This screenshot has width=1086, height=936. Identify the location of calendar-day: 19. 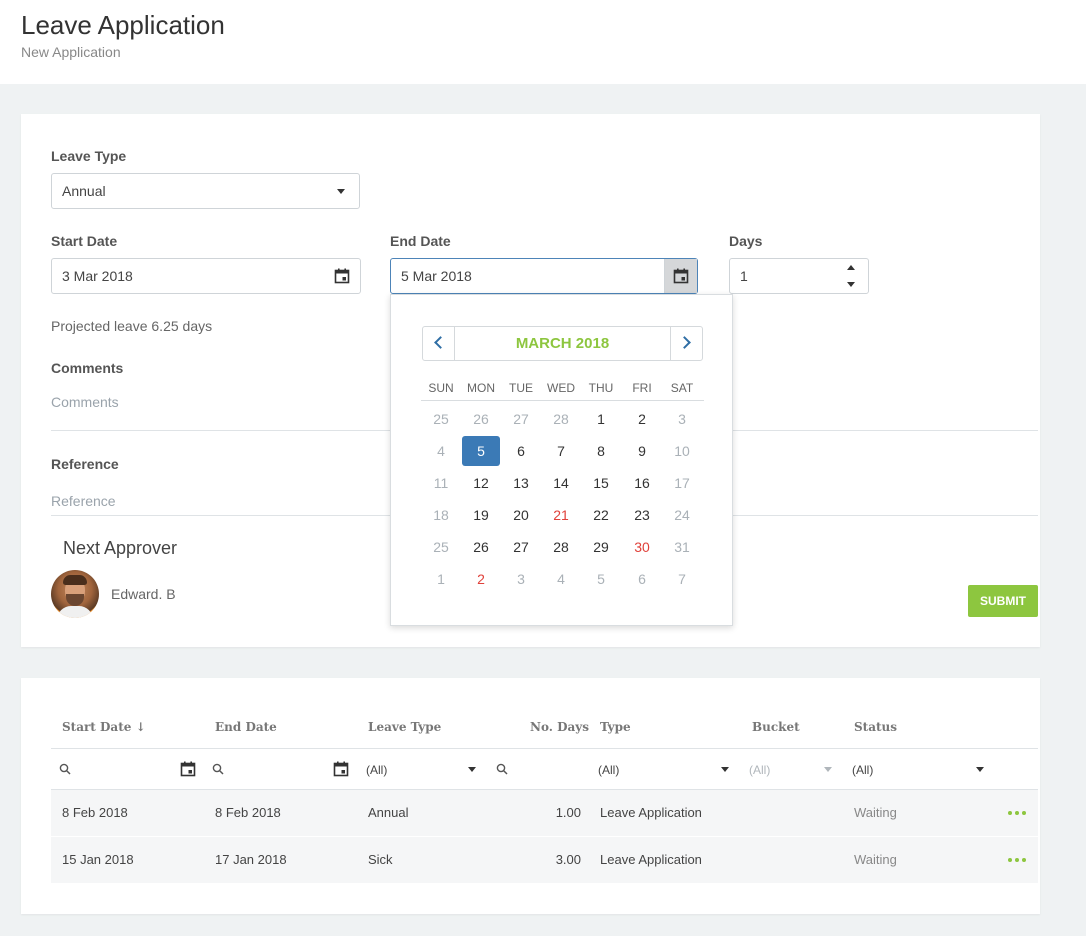
(481, 515).